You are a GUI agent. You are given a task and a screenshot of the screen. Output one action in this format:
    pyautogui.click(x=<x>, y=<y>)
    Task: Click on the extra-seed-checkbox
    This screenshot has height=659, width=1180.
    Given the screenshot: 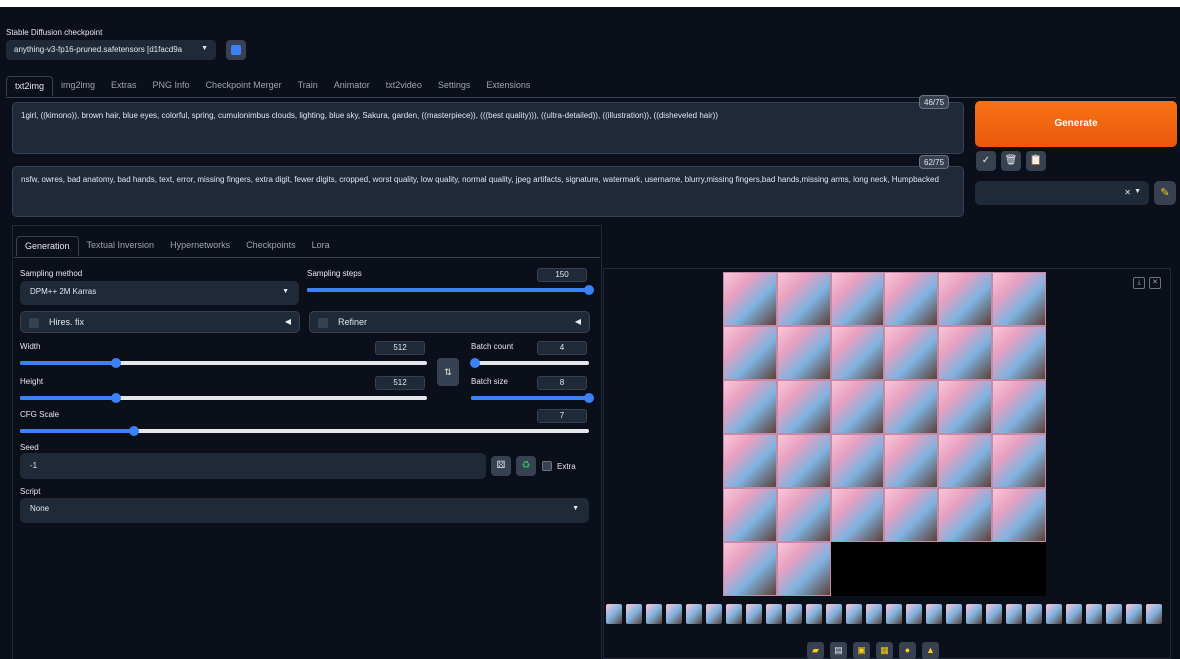 What is the action you would take?
    pyautogui.click(x=547, y=466)
    